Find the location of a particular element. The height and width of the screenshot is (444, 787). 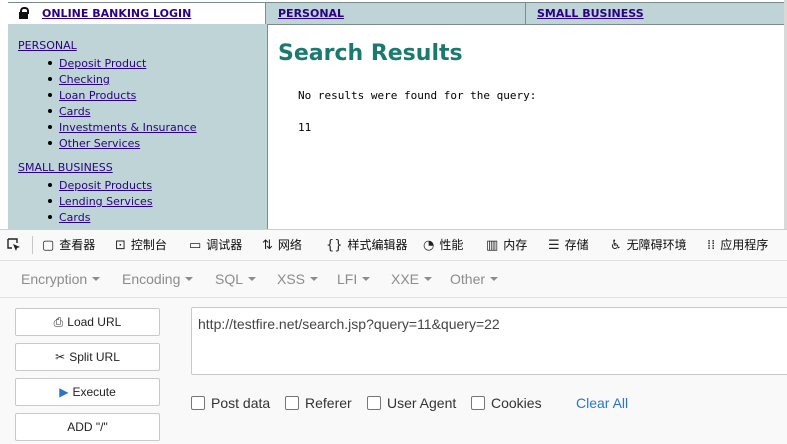

cookies-checkbox: Cookies is located at coordinates (506, 403).